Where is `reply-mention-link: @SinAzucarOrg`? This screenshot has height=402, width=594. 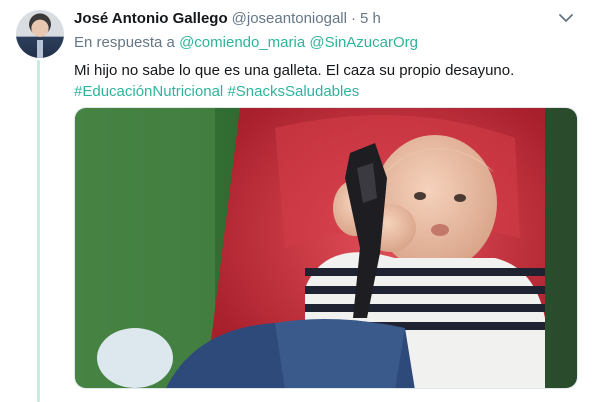
reply-mention-link: @SinAzucarOrg is located at coordinates (363, 42).